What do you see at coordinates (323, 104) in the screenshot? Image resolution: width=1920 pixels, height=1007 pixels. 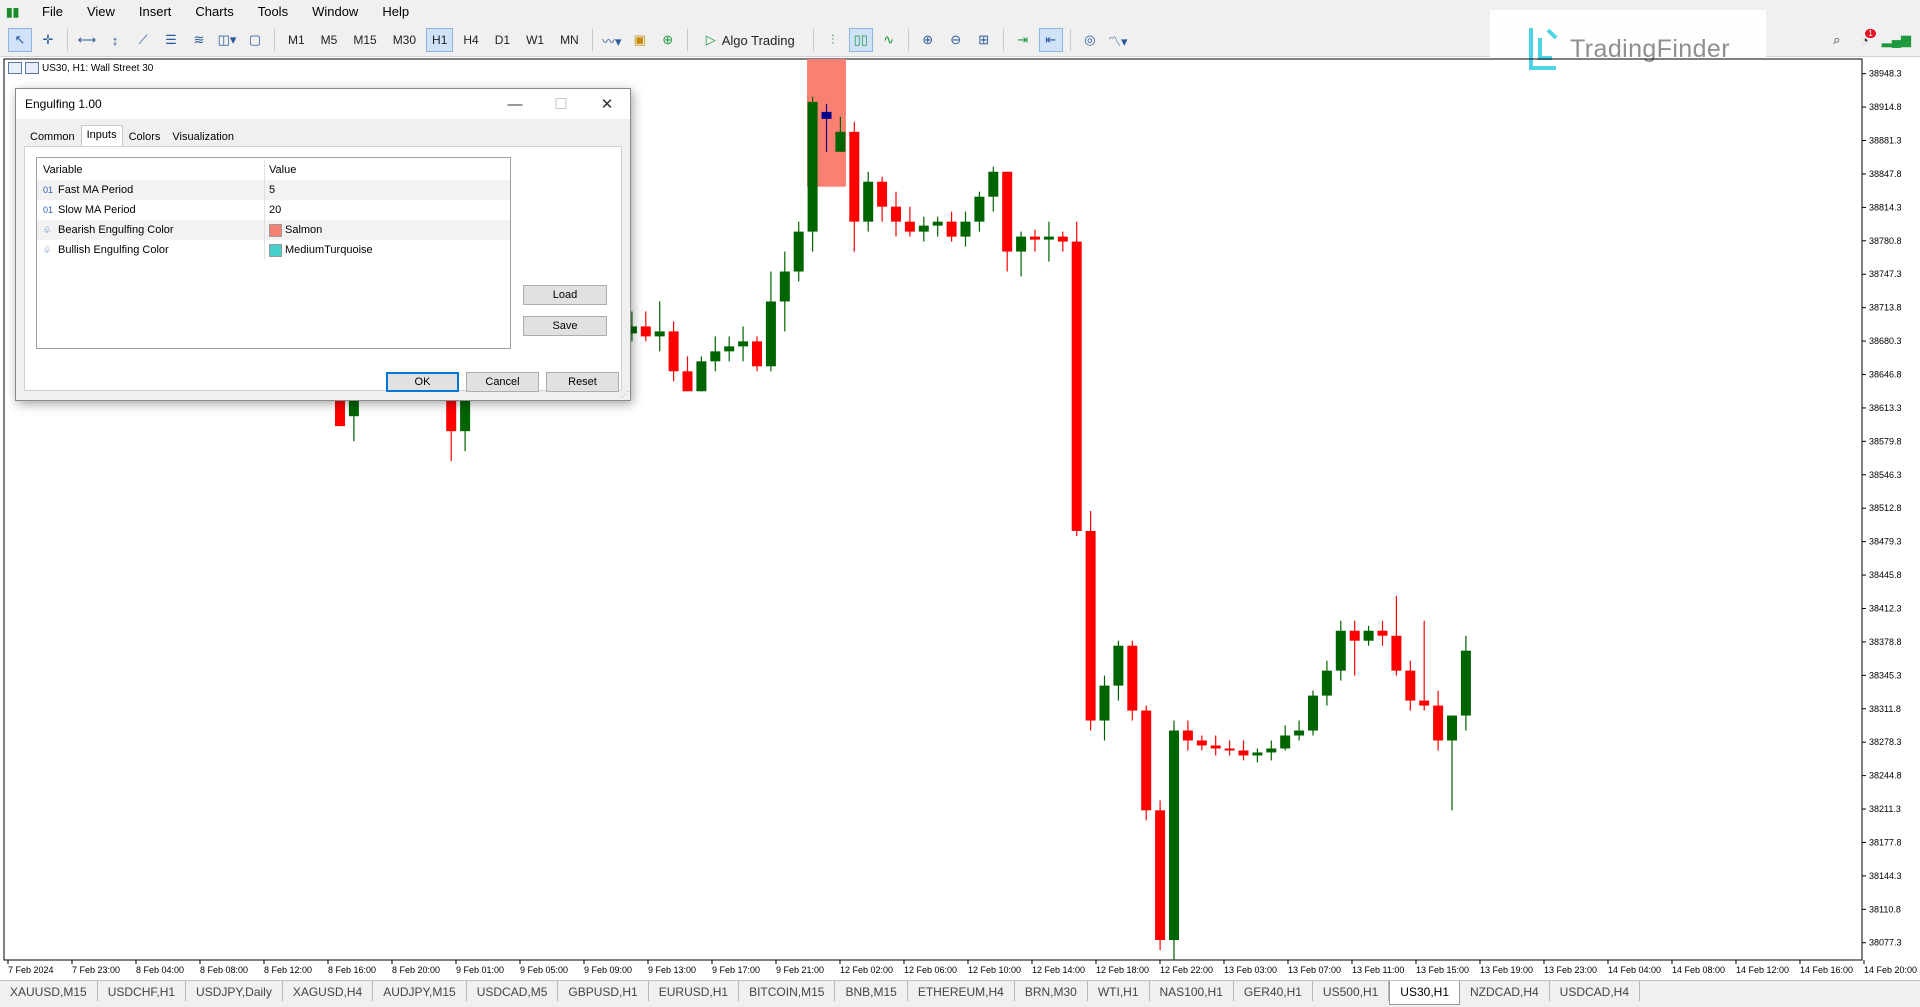 I see `dialog-titlebar: Engulfing 1.00 — ☐ ✕` at bounding box center [323, 104].